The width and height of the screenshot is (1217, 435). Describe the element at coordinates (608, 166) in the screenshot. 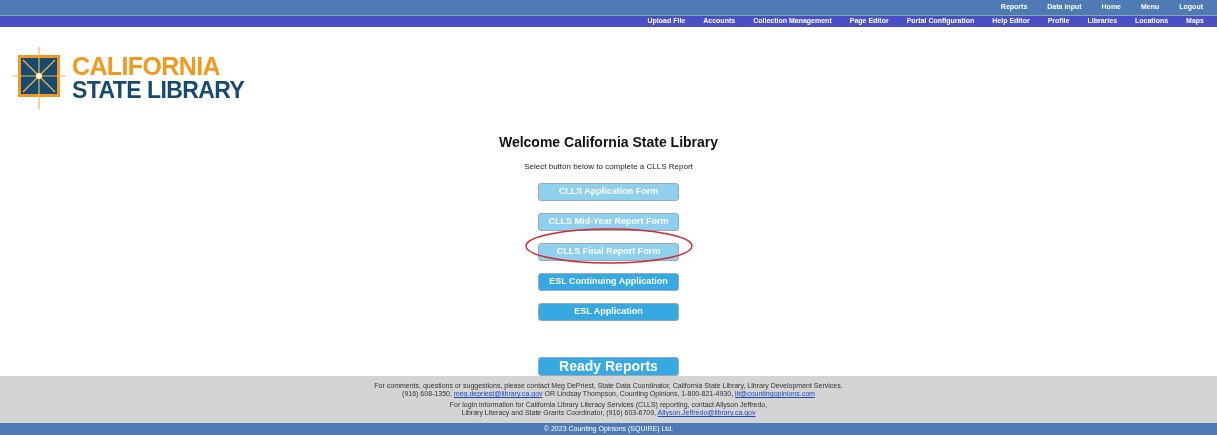

I see `instruction-text: Select button below to complete a CLLS Report` at that location.